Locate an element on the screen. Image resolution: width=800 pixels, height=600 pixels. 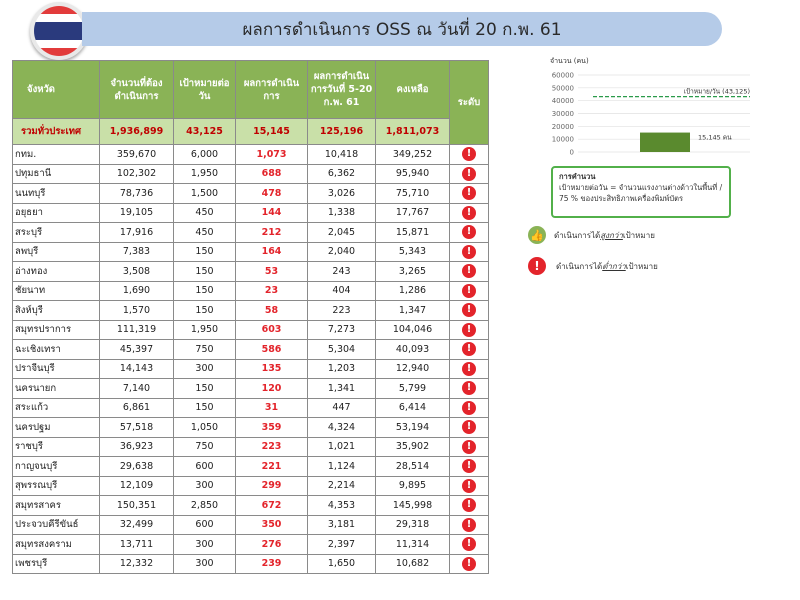
cell-period: 4,324 is located at coordinates (341, 427).